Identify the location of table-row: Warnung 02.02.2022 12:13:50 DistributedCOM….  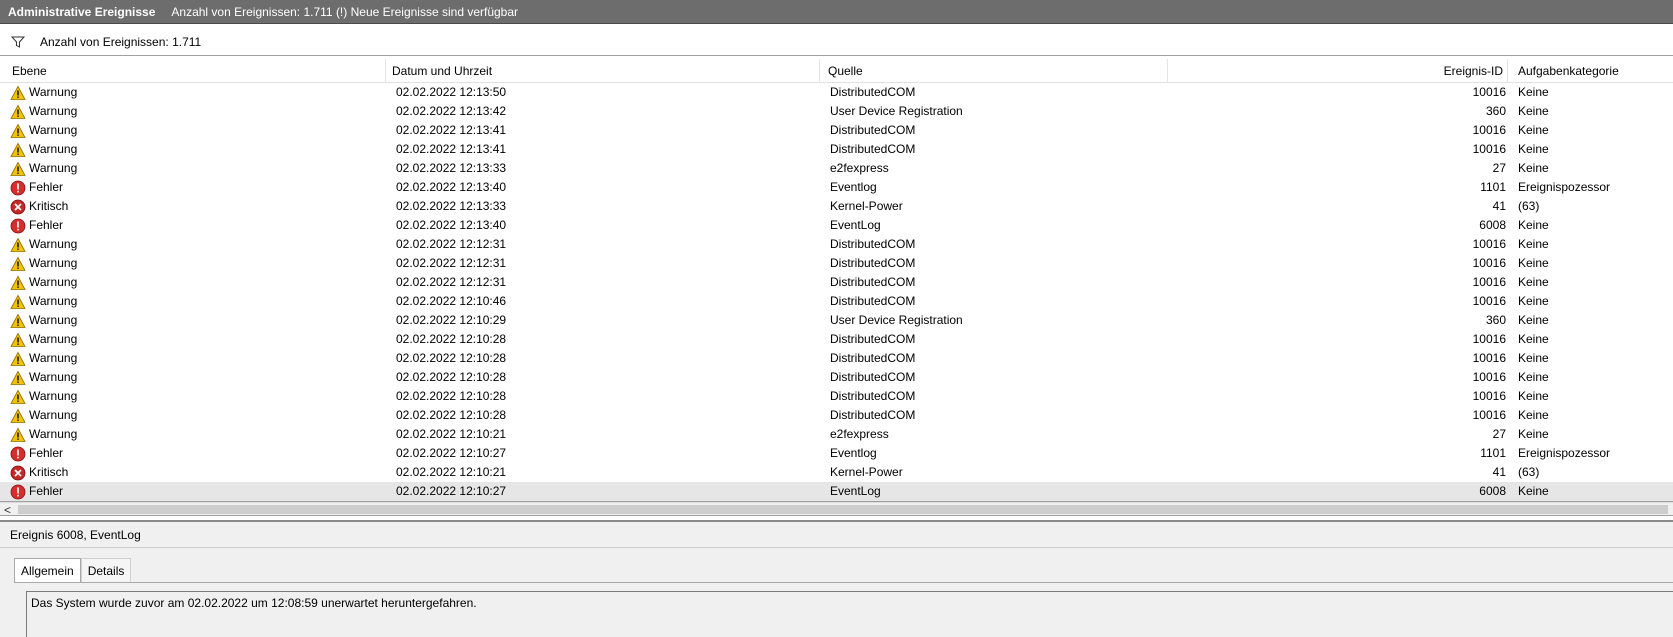
(836, 92).